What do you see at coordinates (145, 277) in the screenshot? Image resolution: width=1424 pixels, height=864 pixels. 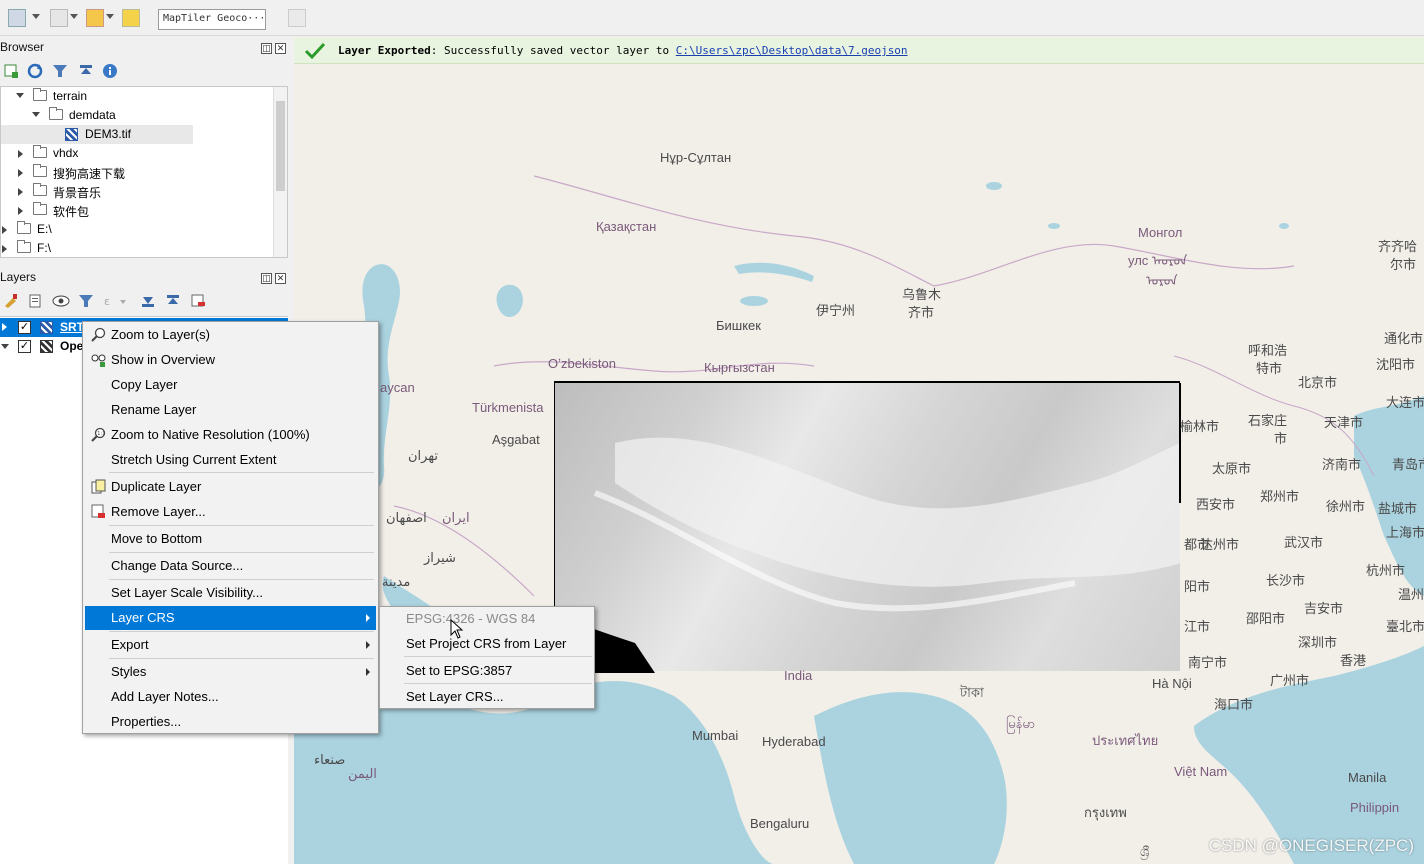 I see `layers-panel-header: Layers ◫ ✕` at bounding box center [145, 277].